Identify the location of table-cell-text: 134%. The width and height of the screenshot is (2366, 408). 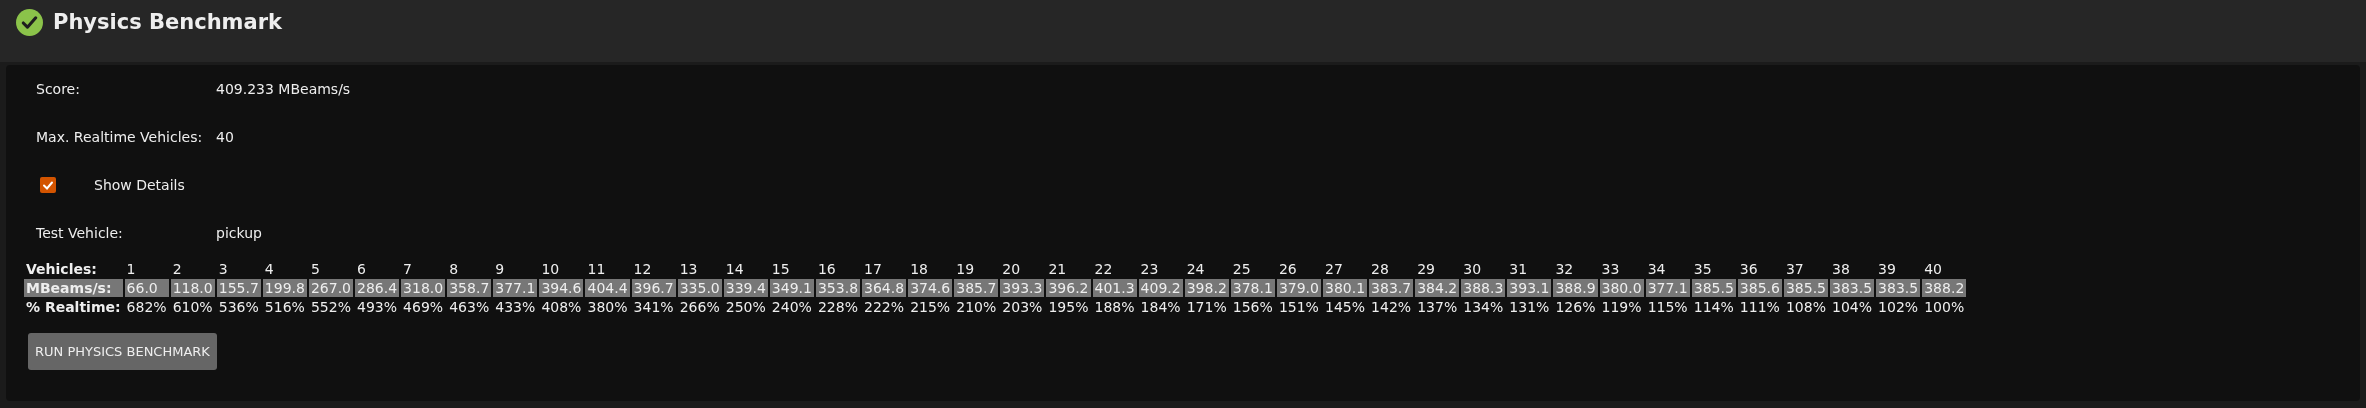
(1483, 307).